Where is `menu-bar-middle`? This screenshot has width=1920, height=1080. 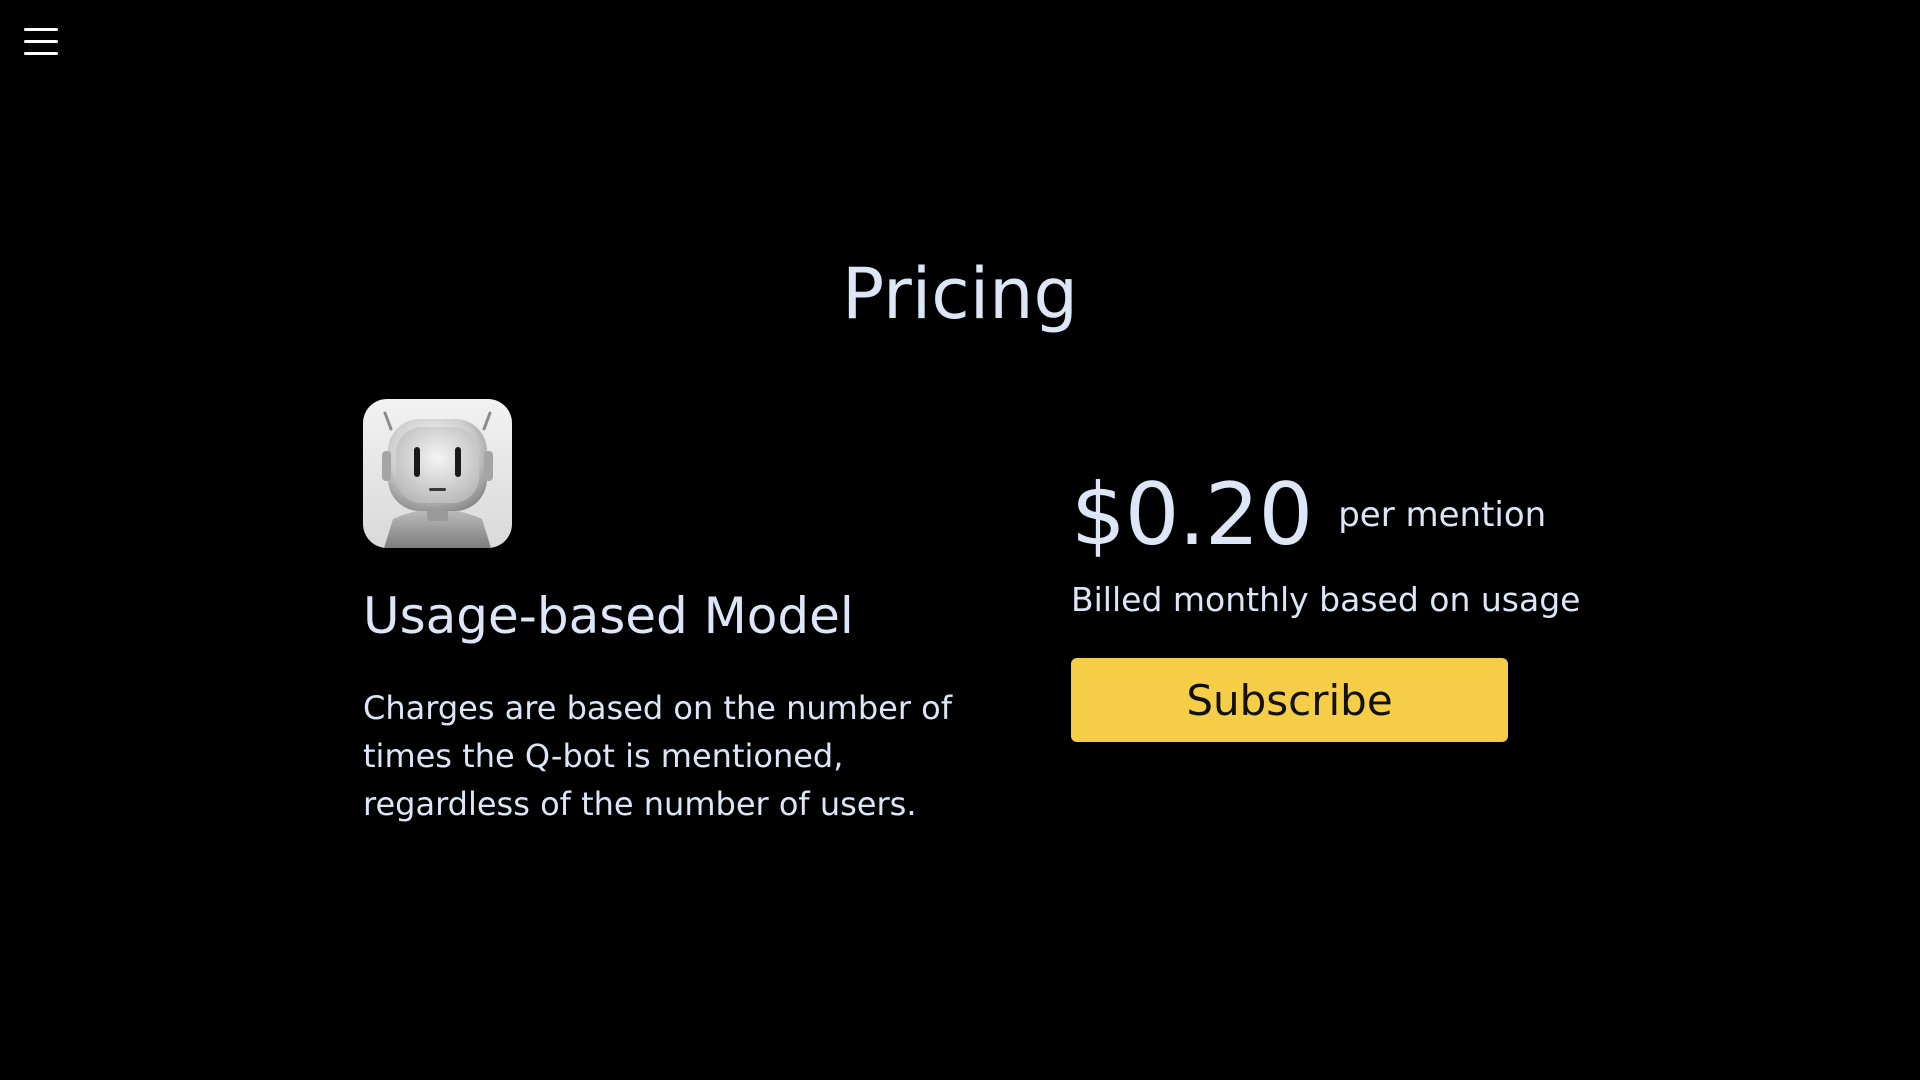 menu-bar-middle is located at coordinates (41, 41).